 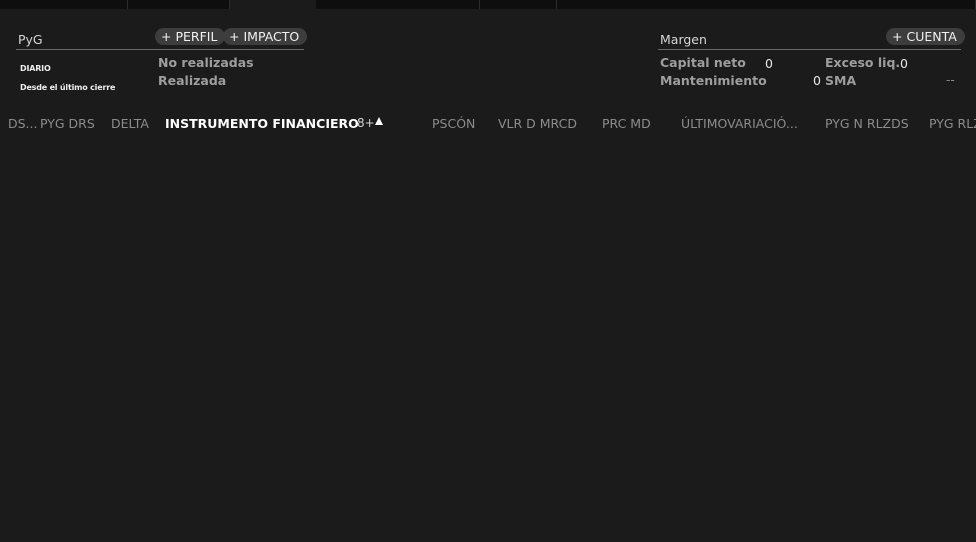 I want to click on sort-count-indicator: 8+, so click(x=366, y=123).